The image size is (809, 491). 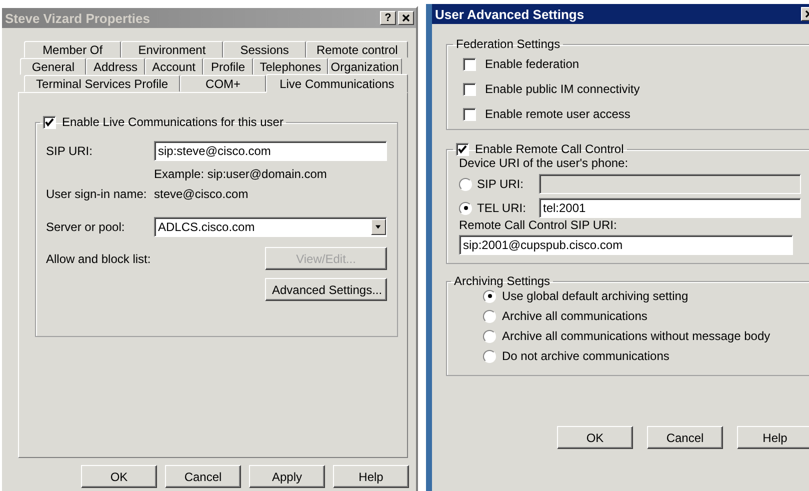 What do you see at coordinates (365, 66) in the screenshot?
I see `tab: Organization` at bounding box center [365, 66].